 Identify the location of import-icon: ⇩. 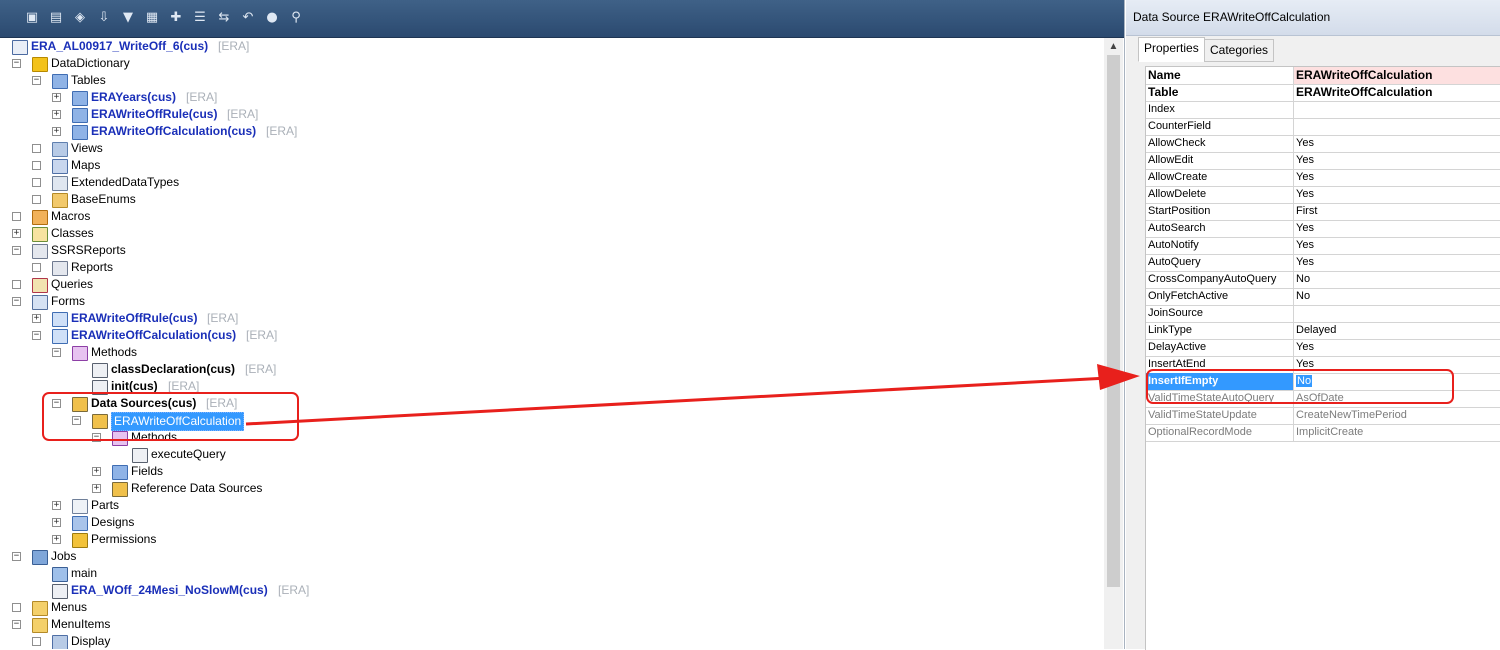
(104, 18).